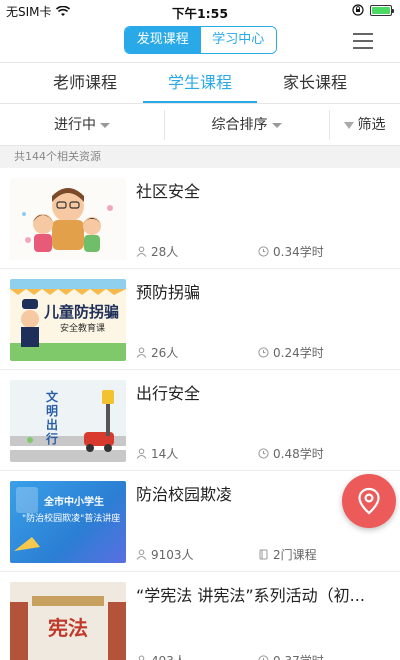 The width and height of the screenshot is (400, 660). I want to click on learner-count-text: 9103人, so click(172, 555).